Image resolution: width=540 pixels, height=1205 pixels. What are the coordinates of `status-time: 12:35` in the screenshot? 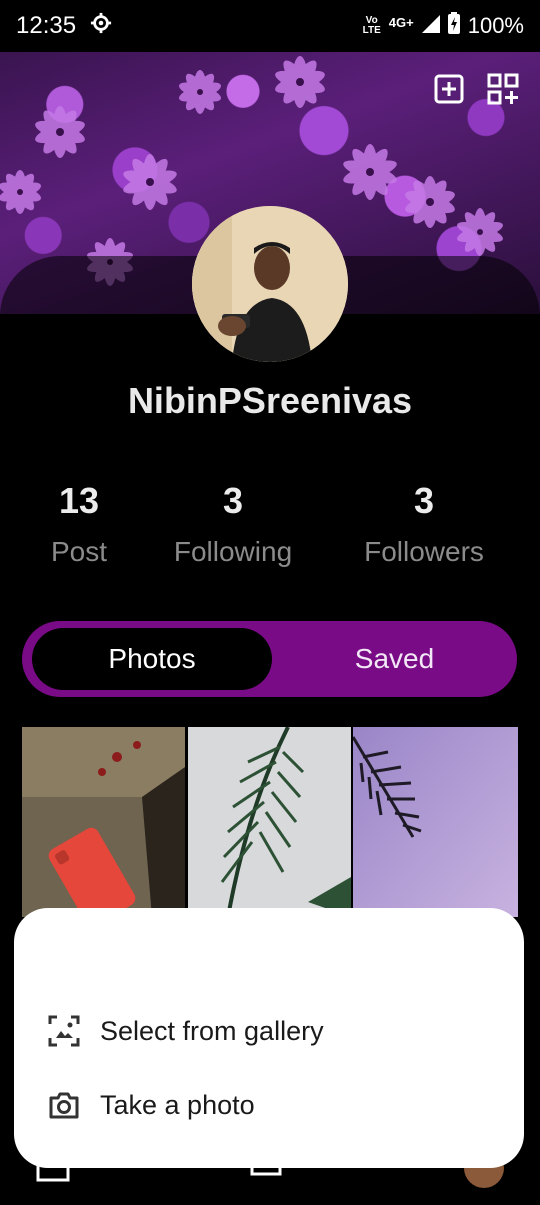 It's located at (46, 25).